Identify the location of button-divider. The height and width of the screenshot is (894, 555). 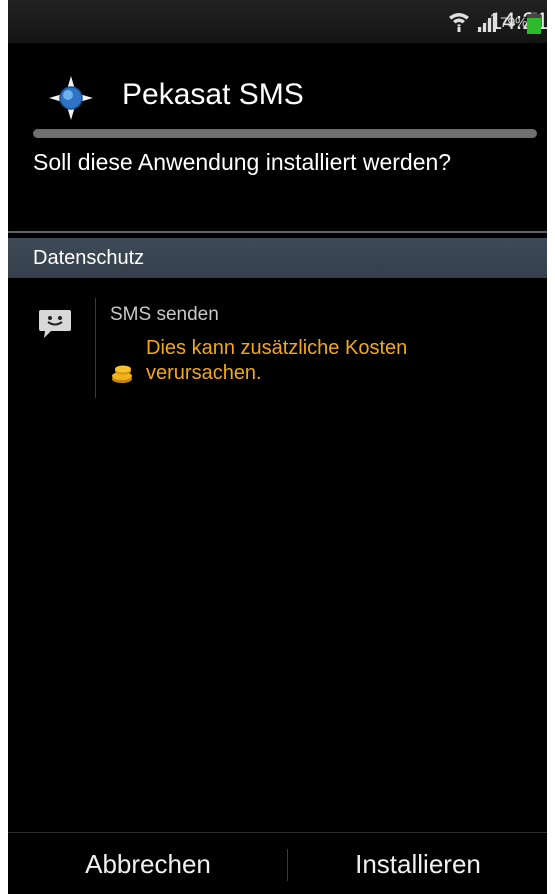
(287, 865).